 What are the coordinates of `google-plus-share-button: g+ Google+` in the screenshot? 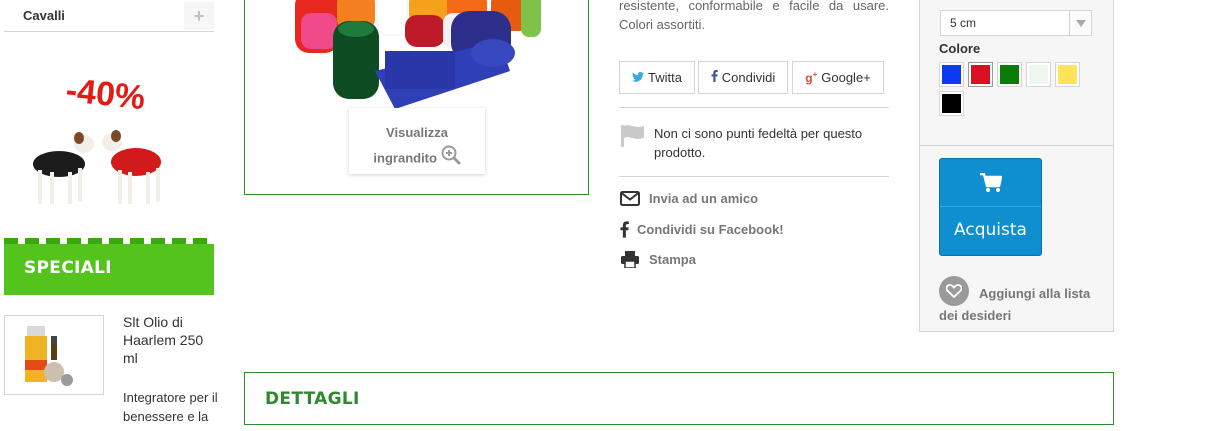 It's located at (838, 77).